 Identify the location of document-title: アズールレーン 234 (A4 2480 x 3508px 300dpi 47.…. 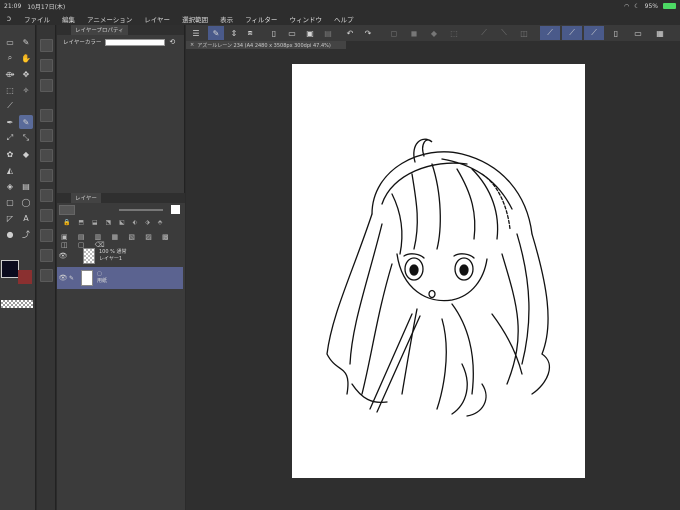
(264, 45).